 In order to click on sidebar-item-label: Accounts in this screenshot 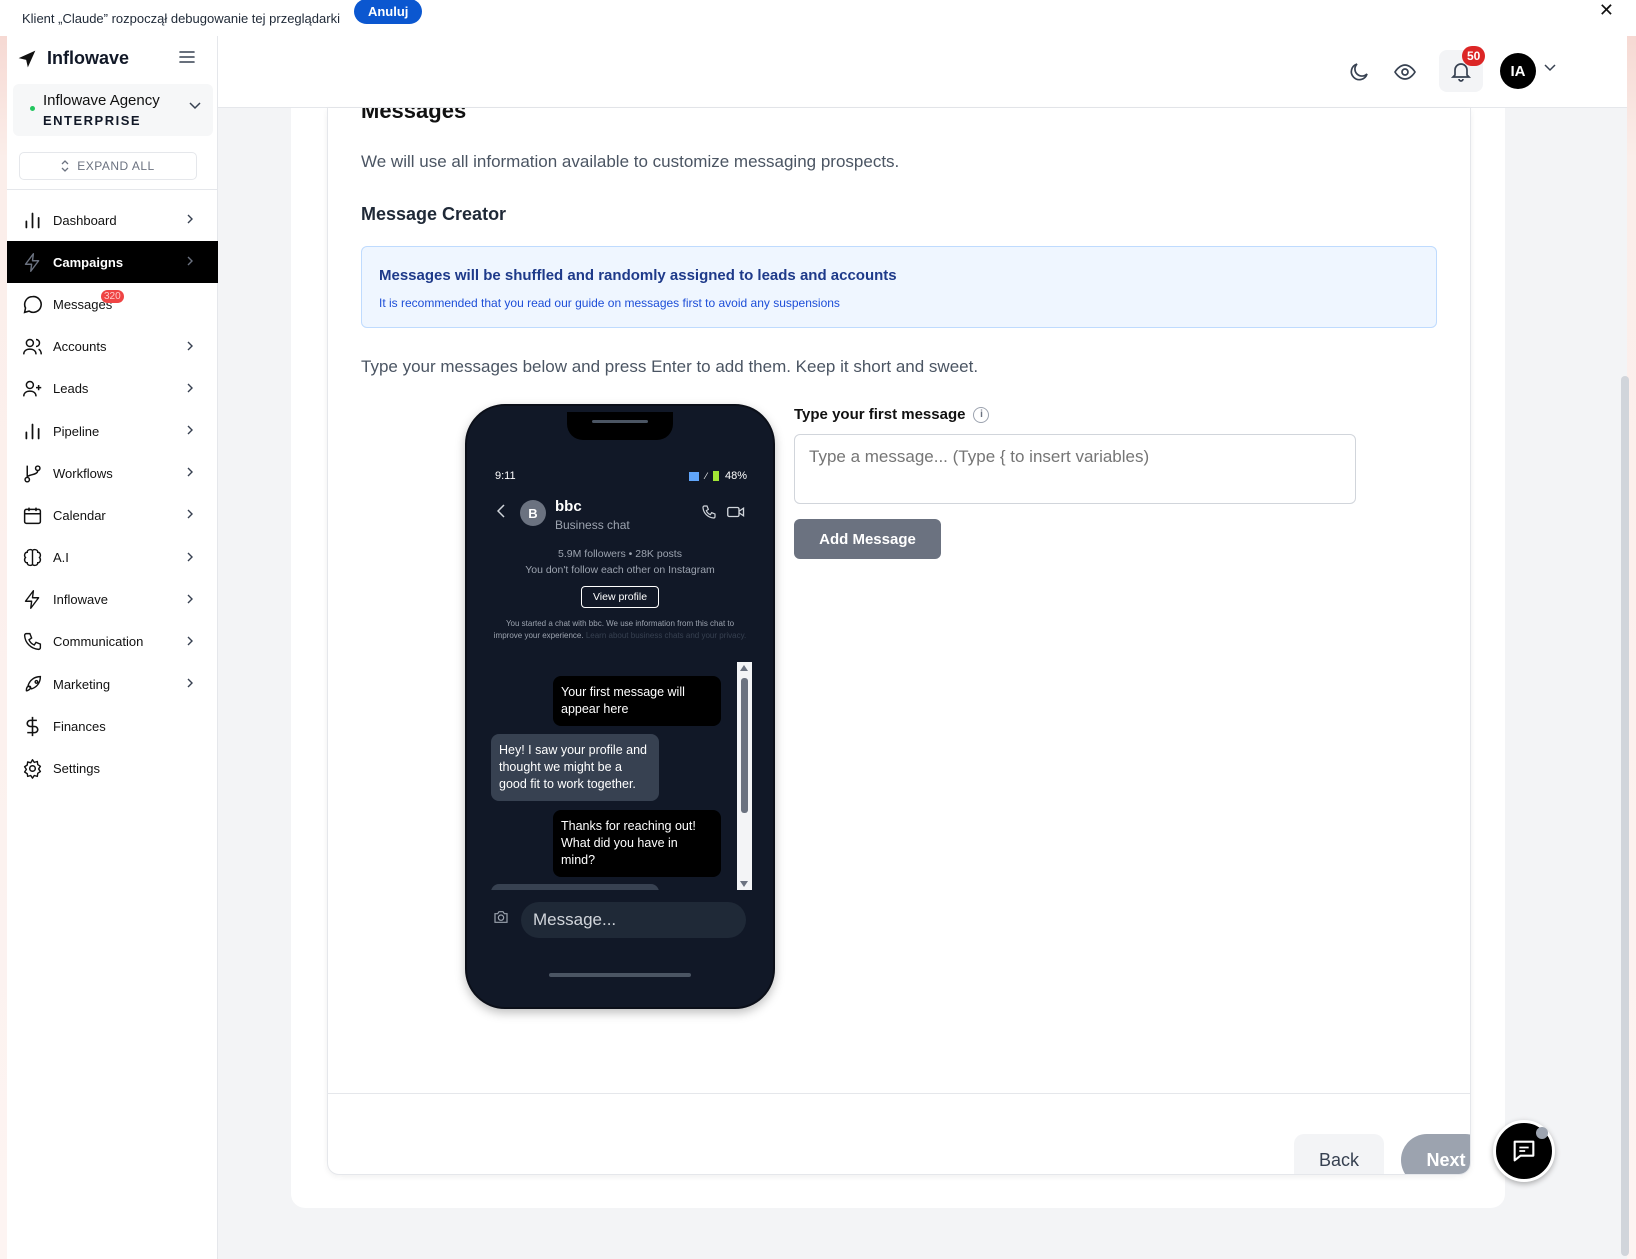, I will do `click(80, 347)`.